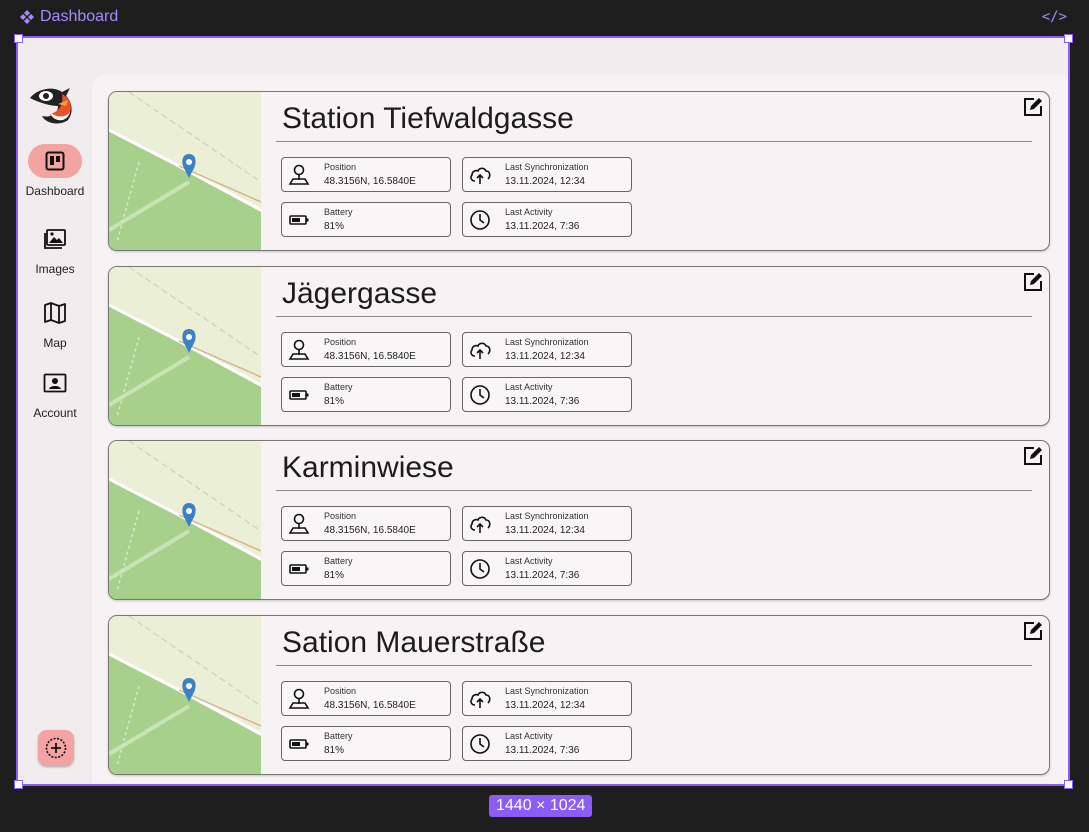 This screenshot has width=1089, height=832. I want to click on sidebar-item-images: Images, so click(55, 249).